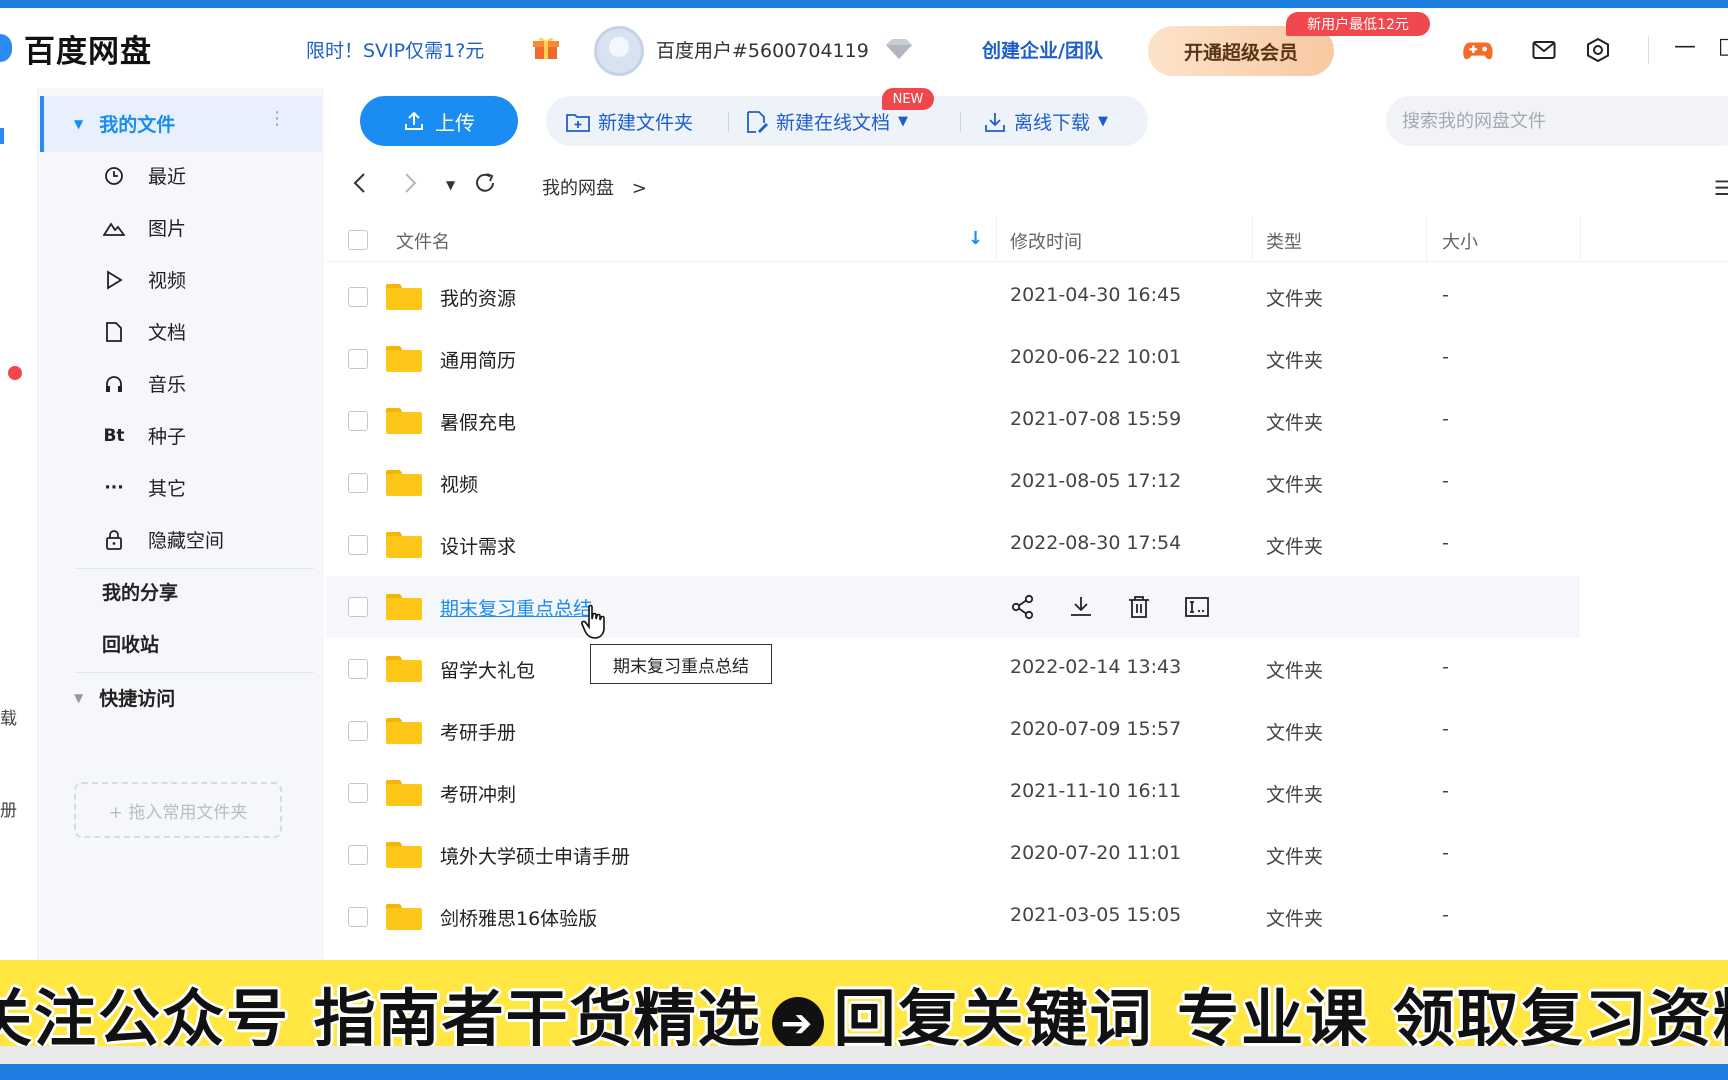 The image size is (1728, 1080). I want to click on avatar, so click(619, 51).